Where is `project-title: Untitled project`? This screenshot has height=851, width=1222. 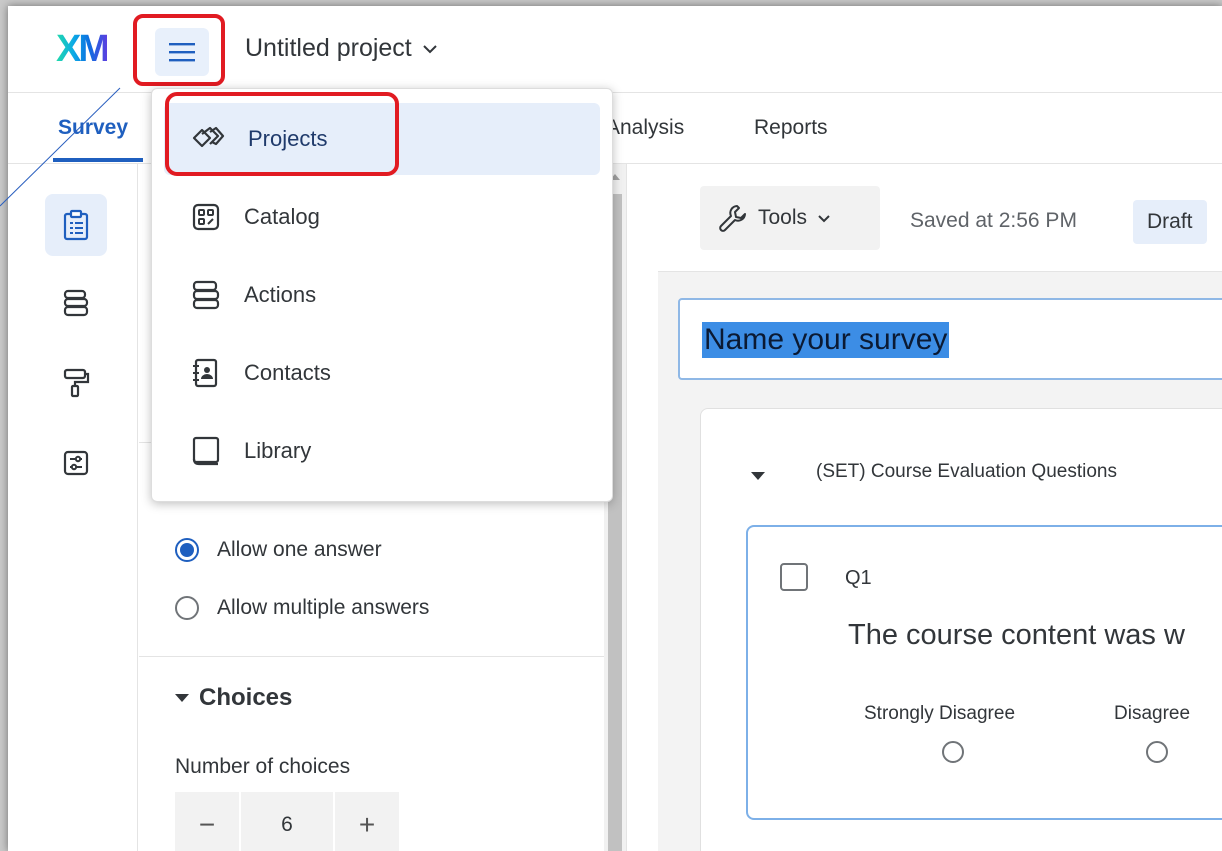
project-title: Untitled project is located at coordinates (328, 48).